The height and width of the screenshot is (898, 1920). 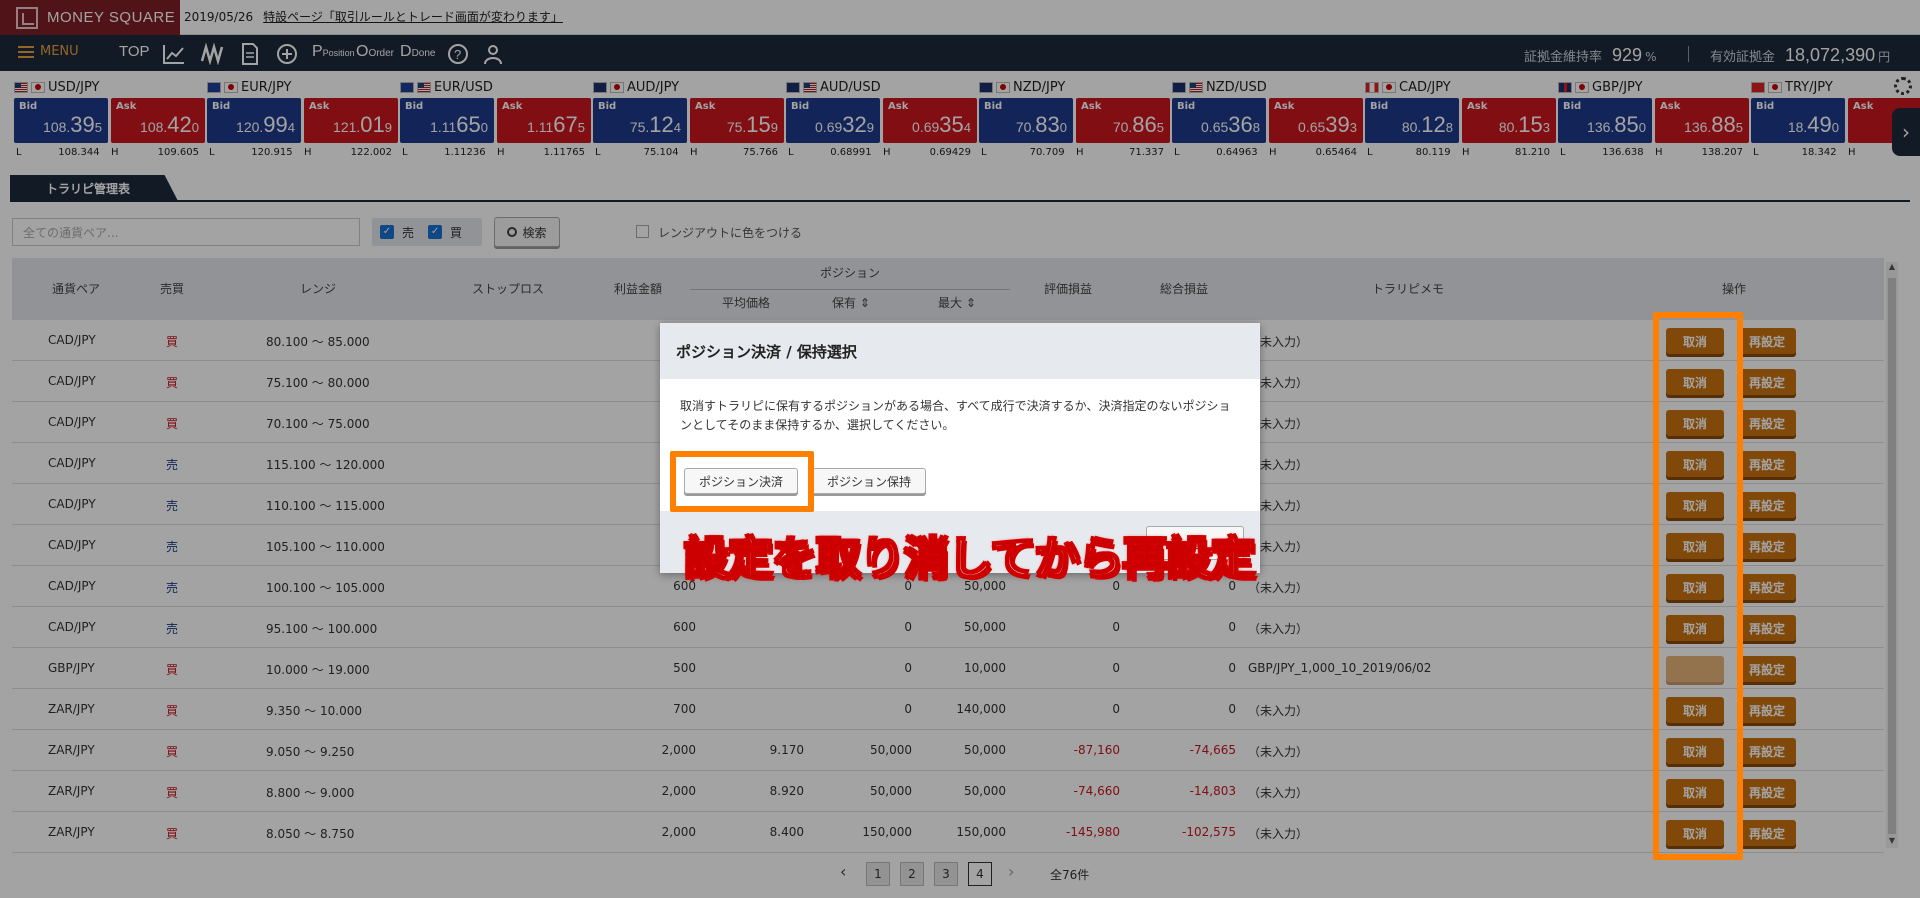 I want to click on highlight-cancel-column, so click(x=1698, y=586).